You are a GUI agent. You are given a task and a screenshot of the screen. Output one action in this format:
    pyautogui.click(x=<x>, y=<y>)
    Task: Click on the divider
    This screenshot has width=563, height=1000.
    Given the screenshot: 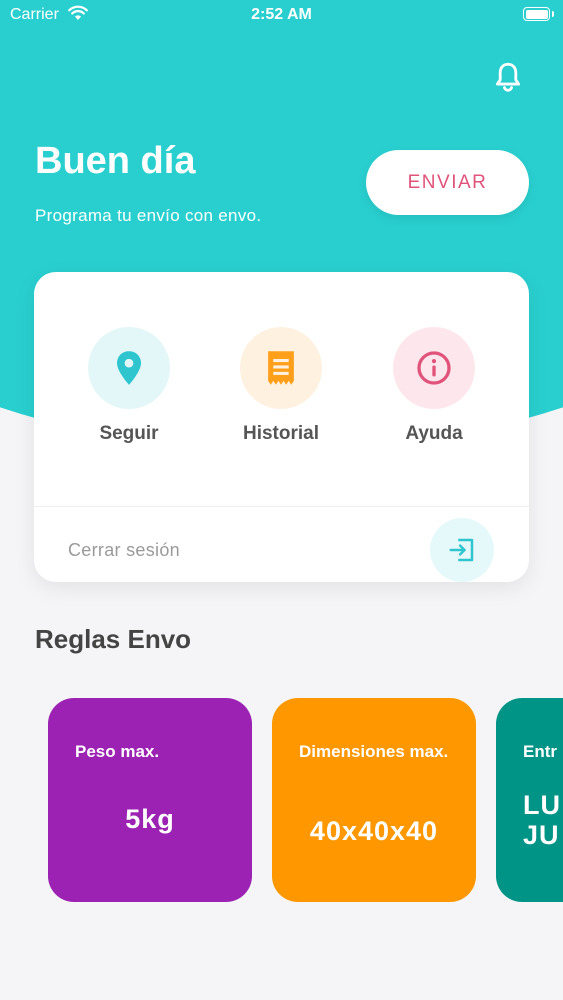 What is the action you would take?
    pyautogui.click(x=281, y=506)
    